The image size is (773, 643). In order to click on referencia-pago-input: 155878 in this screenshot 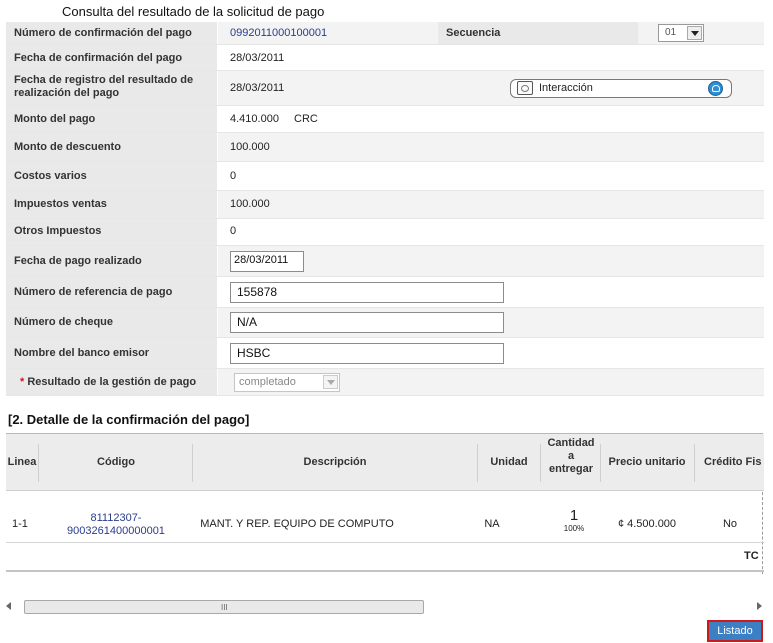, I will do `click(367, 292)`.